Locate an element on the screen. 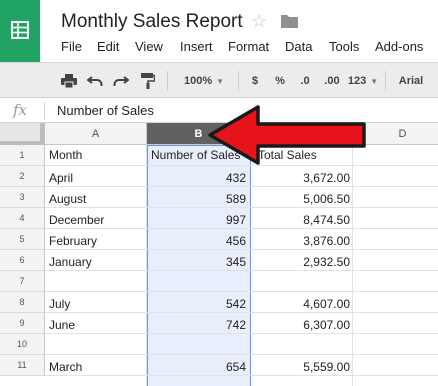 The width and height of the screenshot is (438, 386). row-header: 1 is located at coordinates (22, 155).